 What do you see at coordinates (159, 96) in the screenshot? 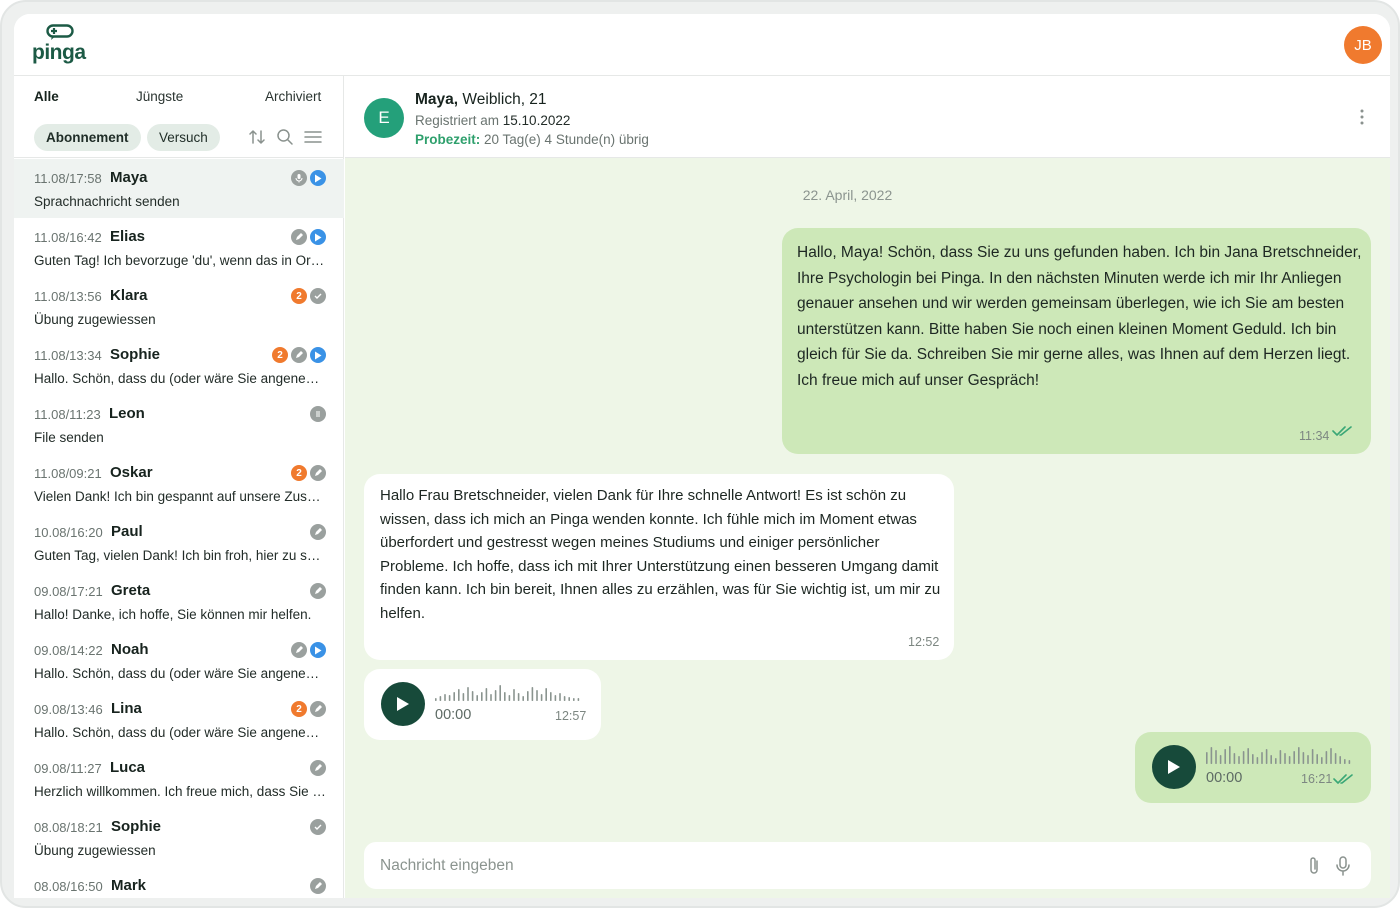
I see `tab-juengste: Jüngste` at bounding box center [159, 96].